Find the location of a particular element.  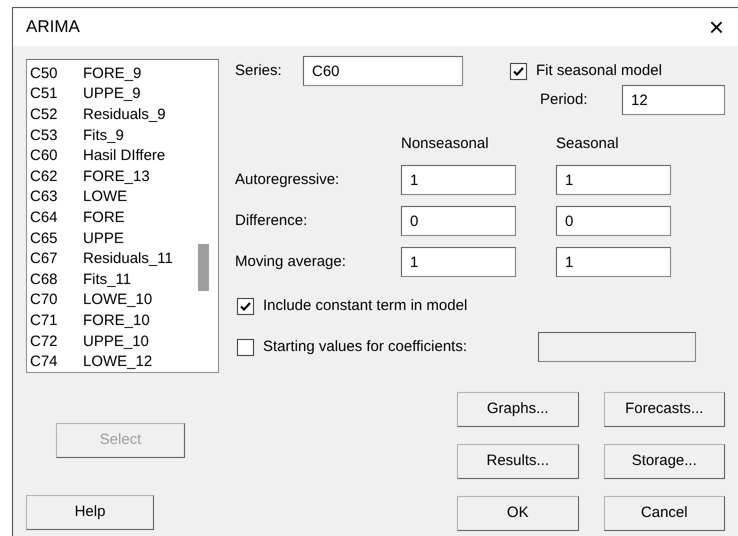

period-field: 12 is located at coordinates (673, 100).